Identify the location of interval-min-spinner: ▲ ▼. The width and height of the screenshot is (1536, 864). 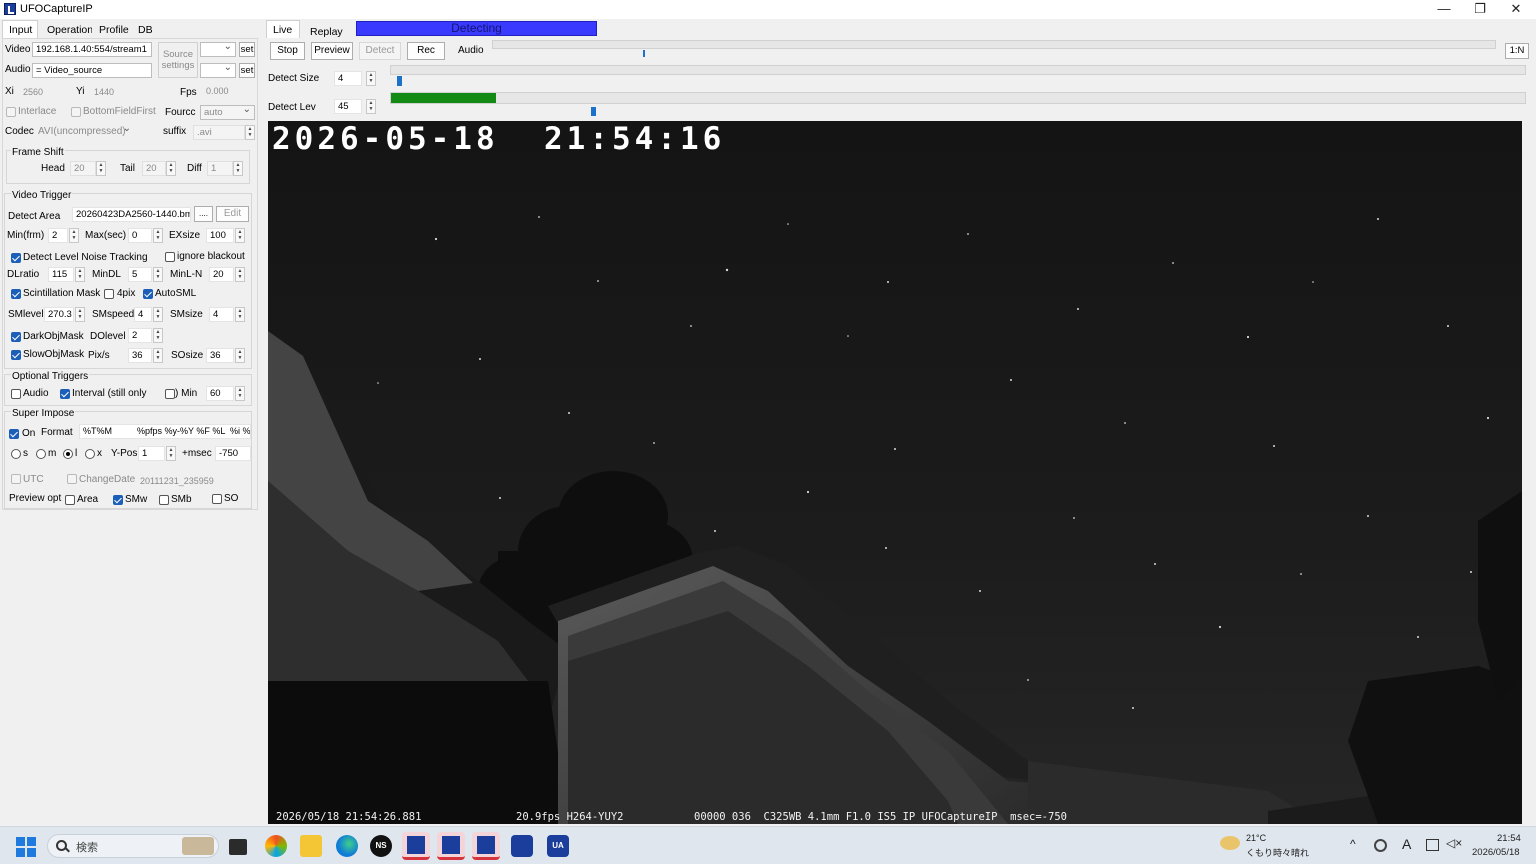
(240, 393).